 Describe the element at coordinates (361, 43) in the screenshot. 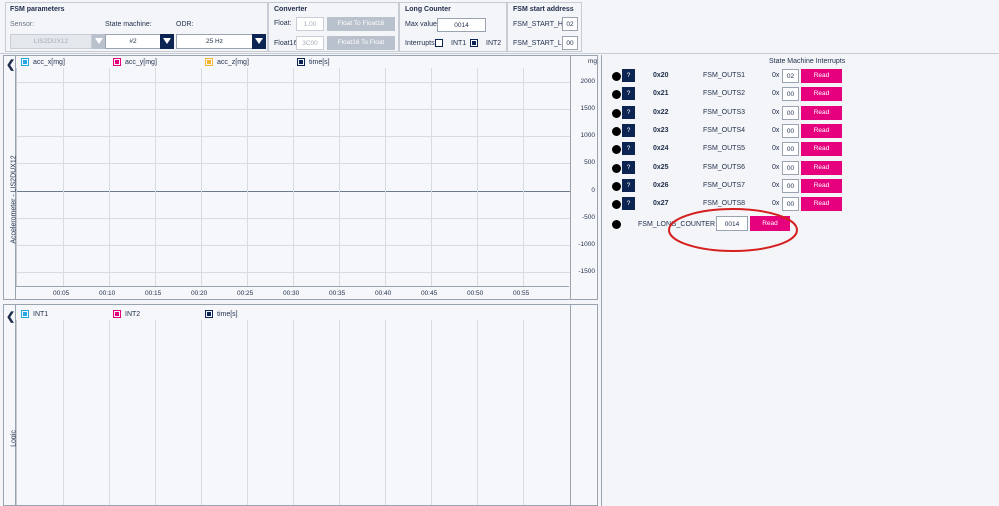

I see `float16-to-float-button: Float16 To Float` at that location.